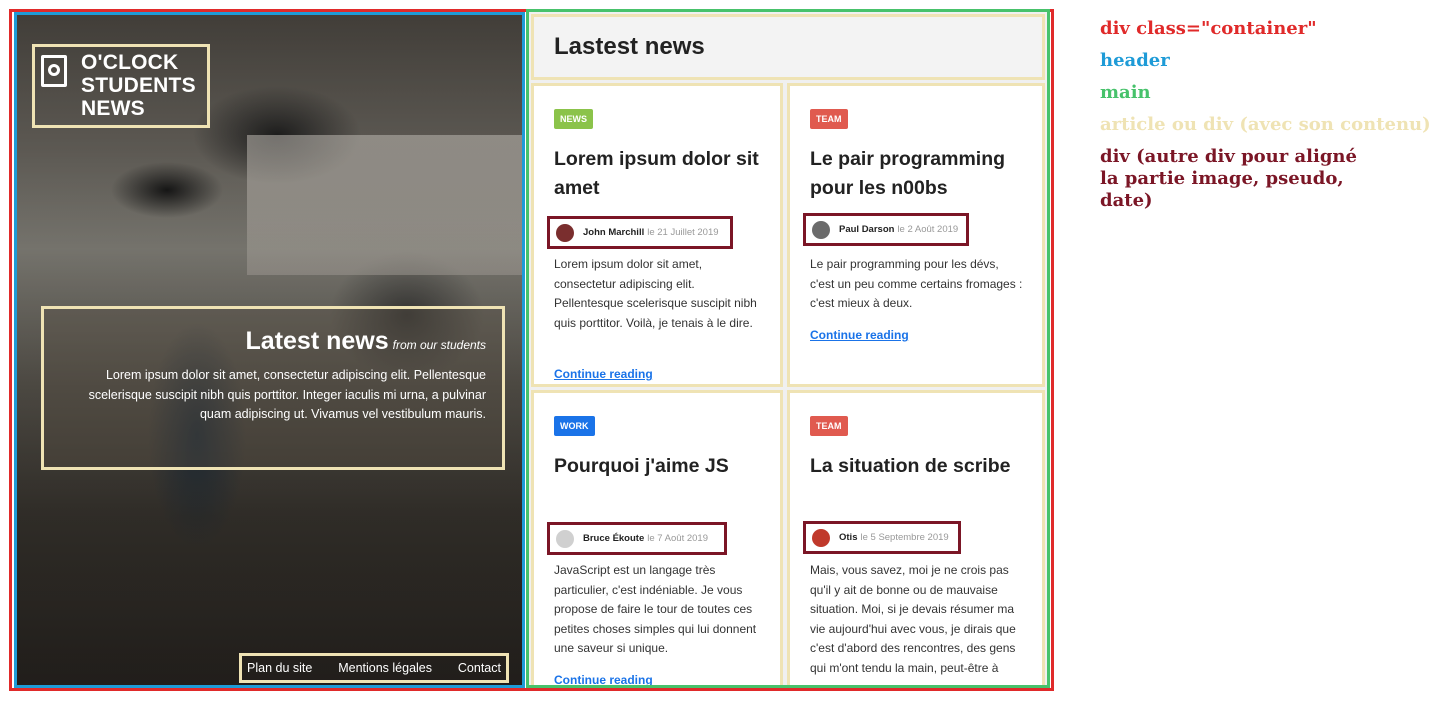 Image resolution: width=1451 pixels, height=705 pixels. What do you see at coordinates (613, 232) in the screenshot?
I see `author-name: John Marchill` at bounding box center [613, 232].